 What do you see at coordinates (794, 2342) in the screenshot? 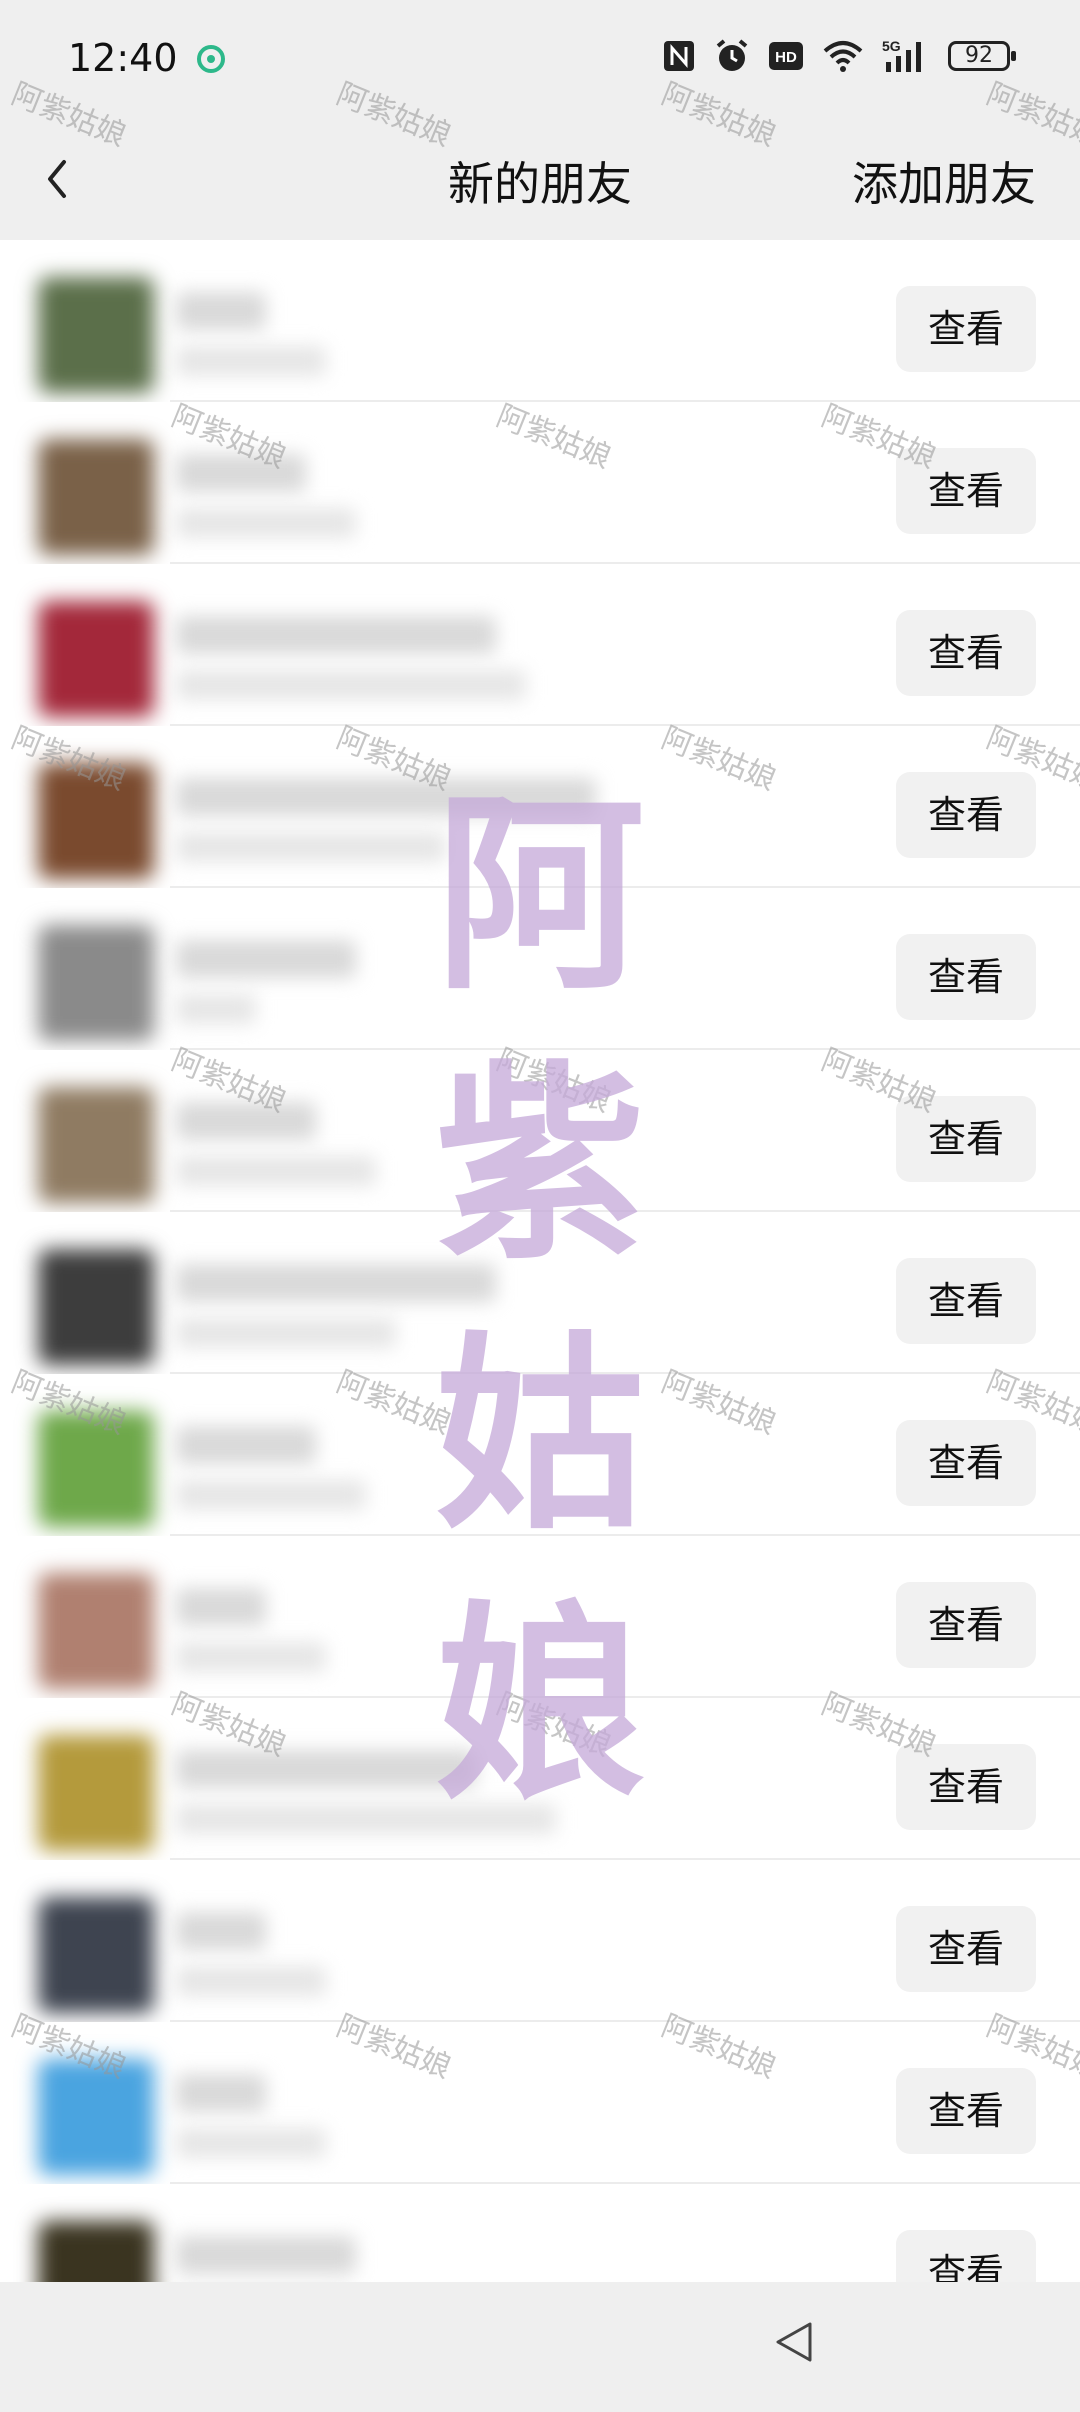
I see `nav-back-icon` at bounding box center [794, 2342].